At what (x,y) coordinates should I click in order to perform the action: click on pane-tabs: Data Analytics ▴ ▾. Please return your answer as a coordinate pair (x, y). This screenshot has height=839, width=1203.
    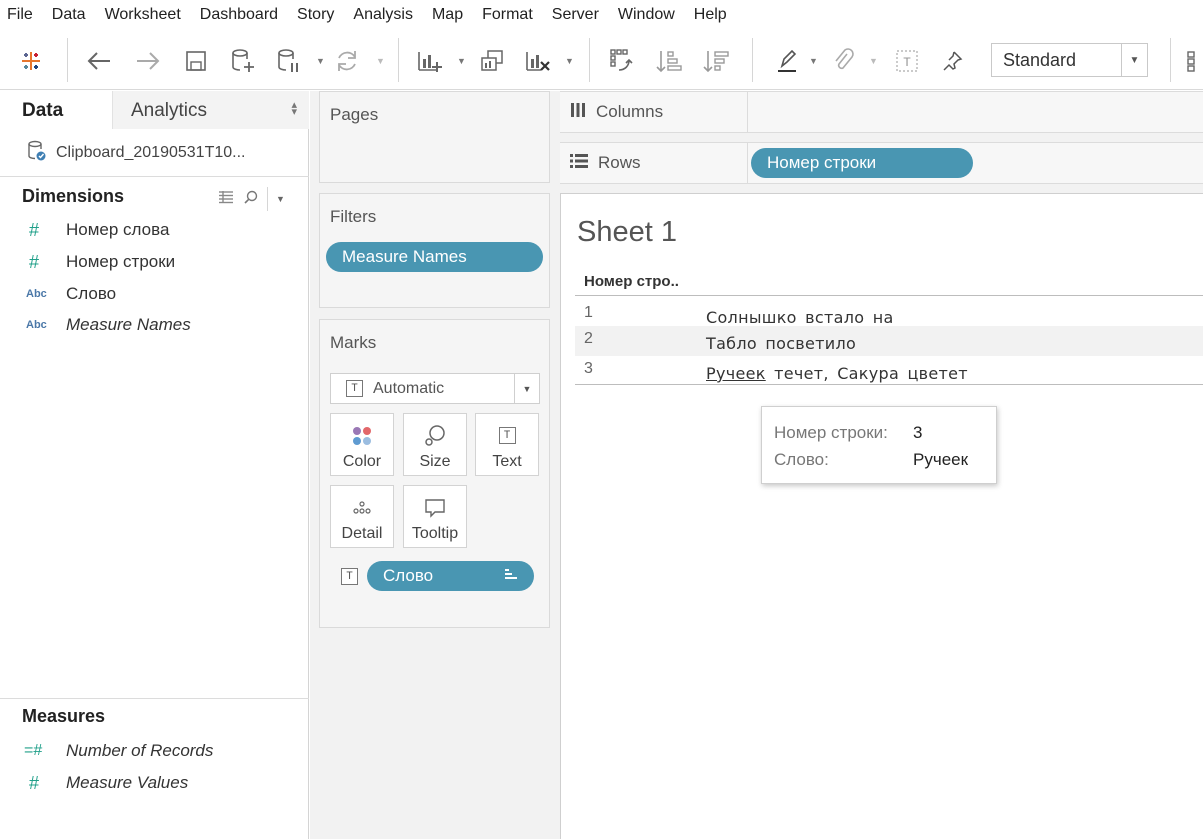
    Looking at the image, I should click on (154, 110).